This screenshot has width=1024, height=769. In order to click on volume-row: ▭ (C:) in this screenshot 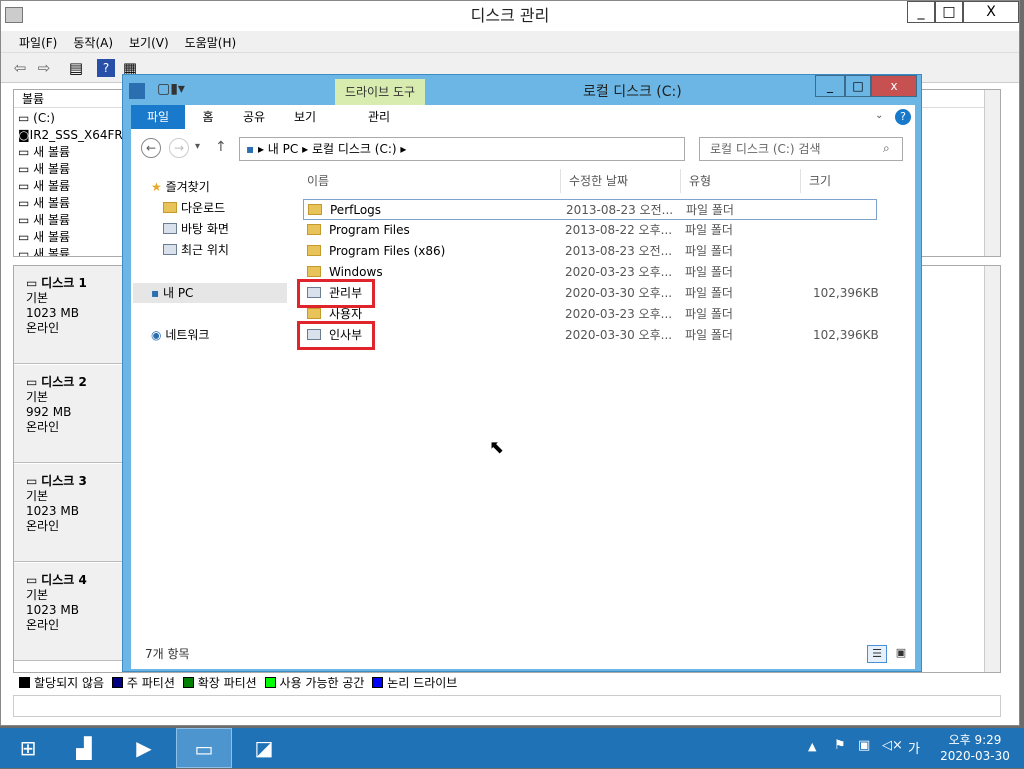, I will do `click(36, 118)`.